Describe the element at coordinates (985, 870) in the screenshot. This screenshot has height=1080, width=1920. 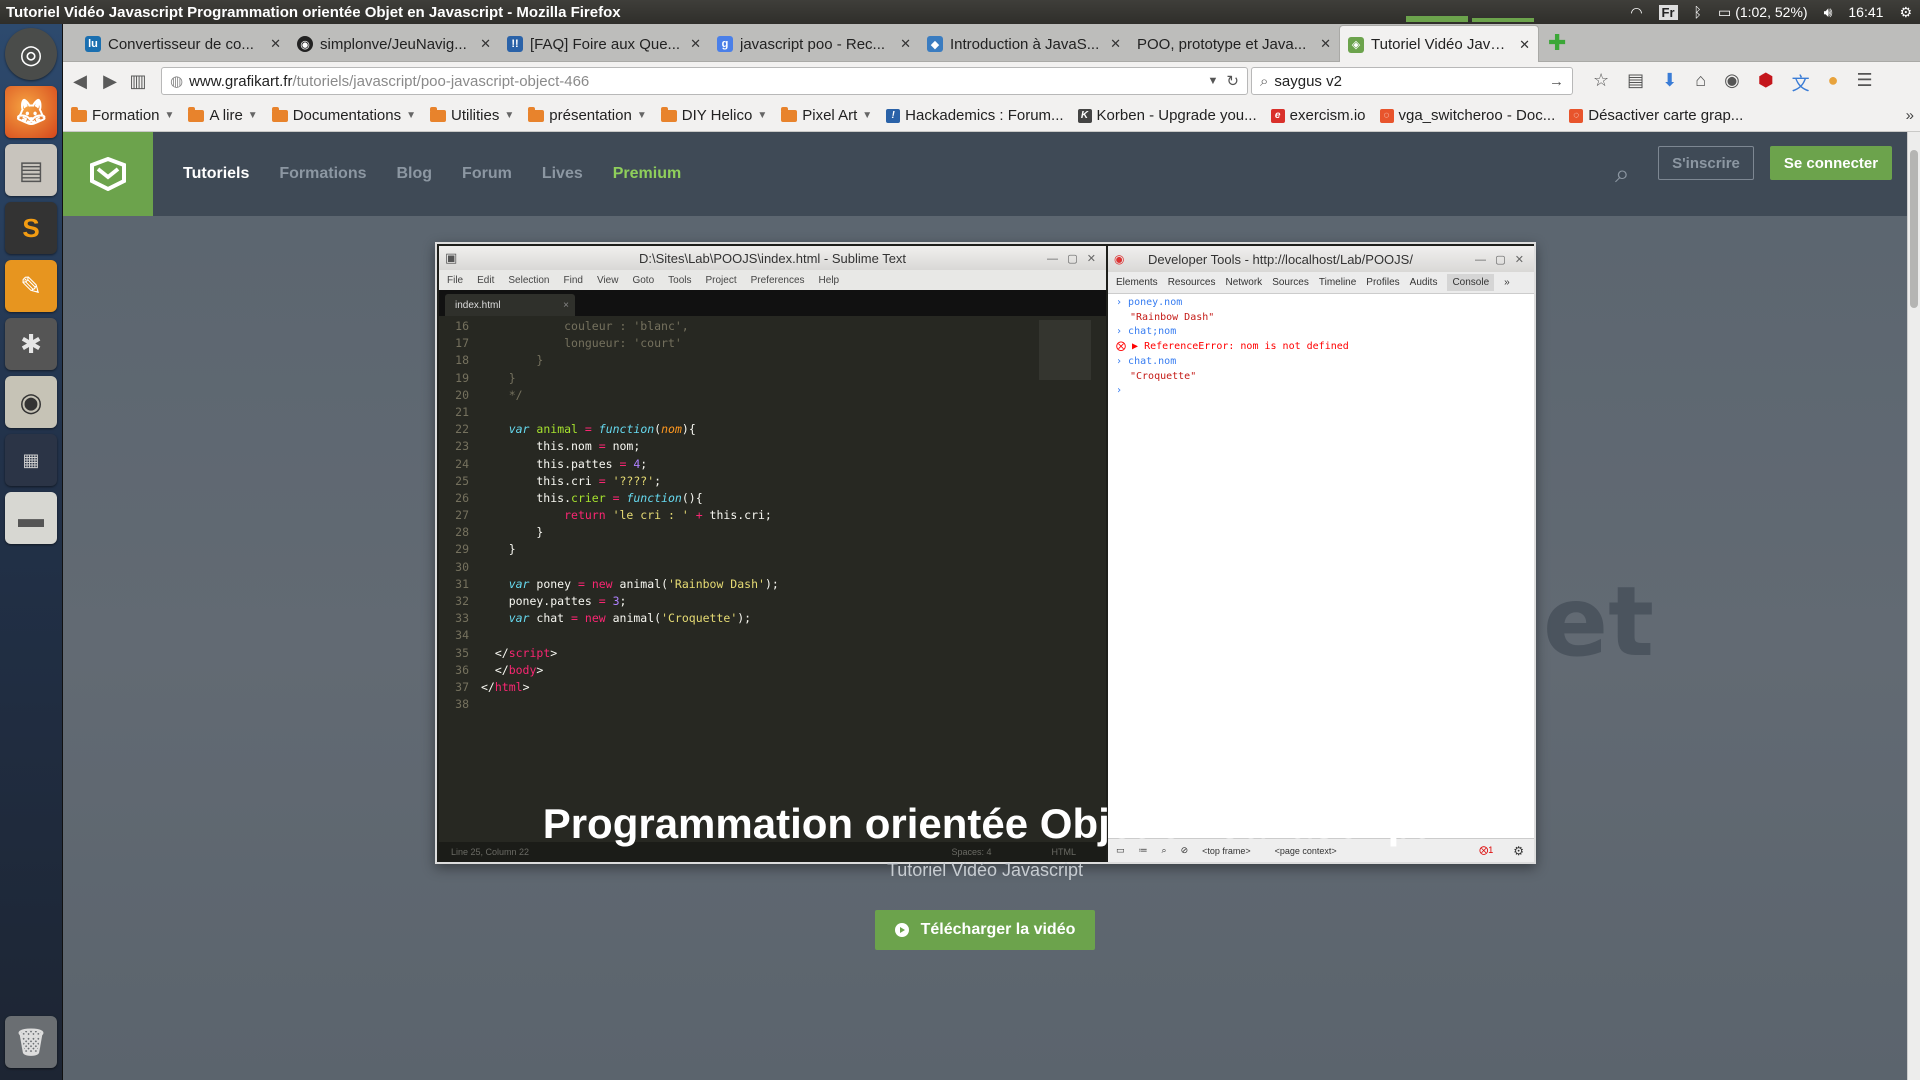
I see `page-subtitle: Tutoriel Vidéo Javascript` at that location.